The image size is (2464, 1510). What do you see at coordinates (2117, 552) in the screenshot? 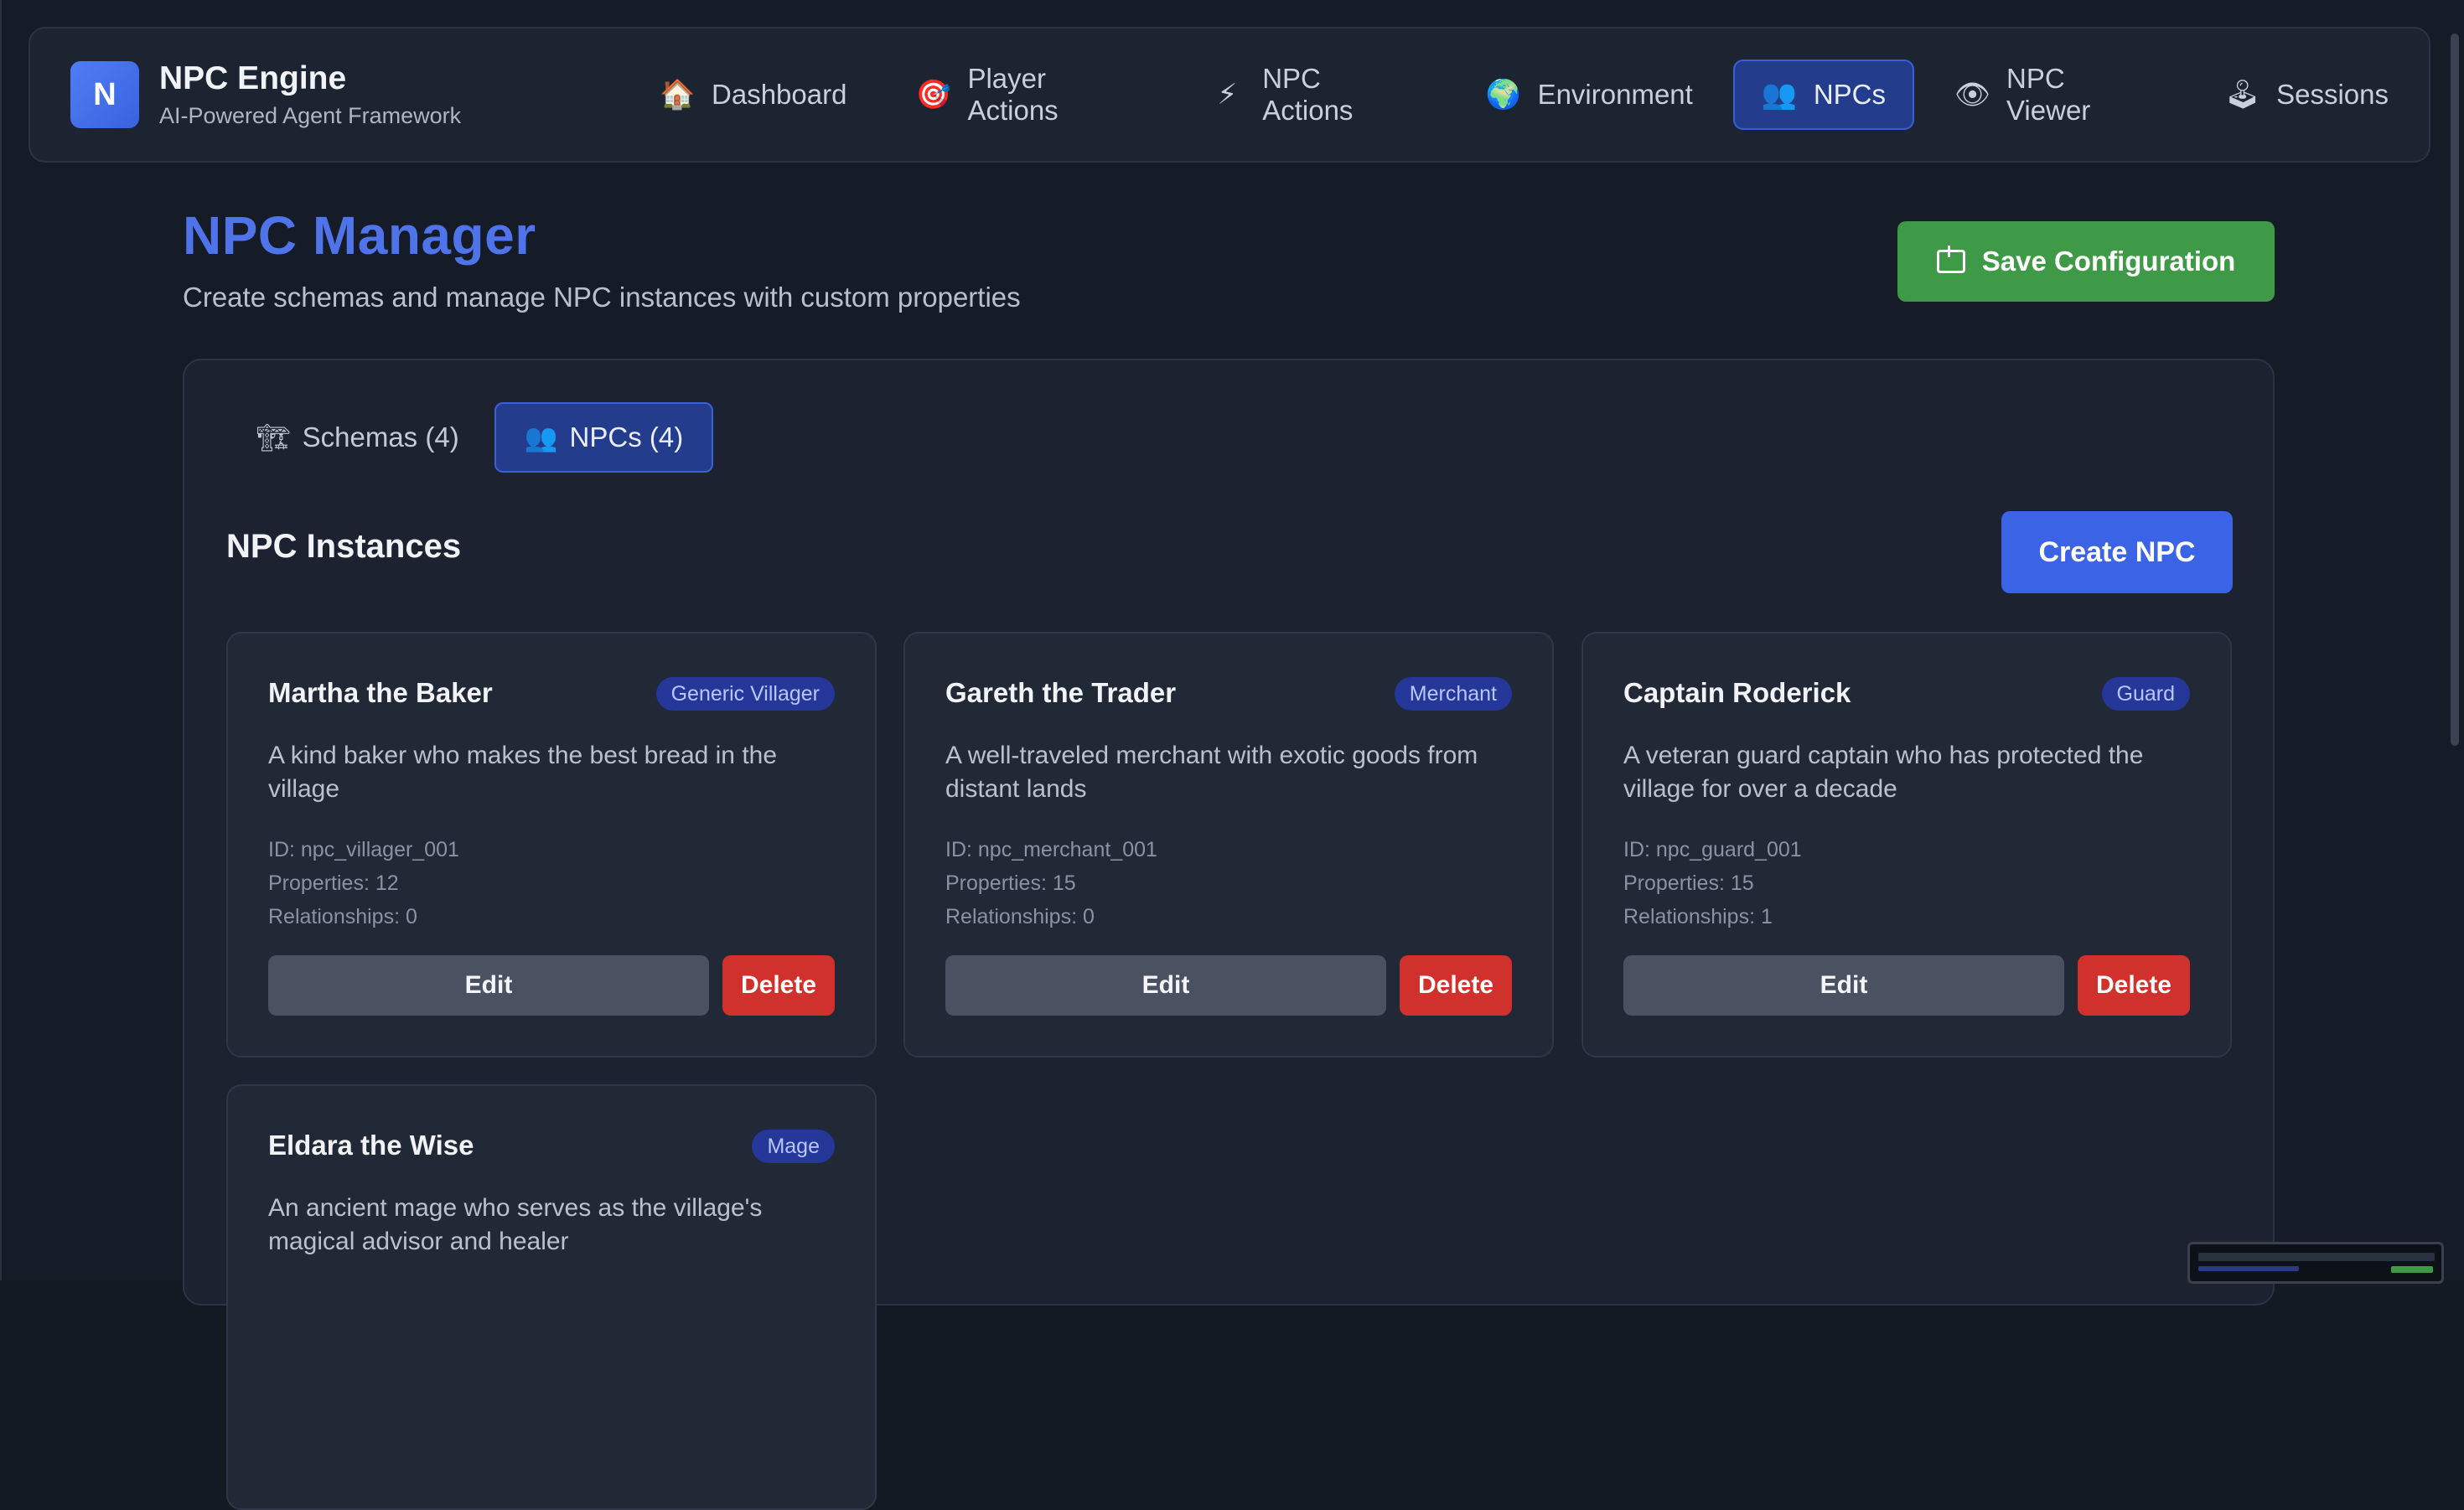
I see `create-npc-button: Create NPC` at bounding box center [2117, 552].